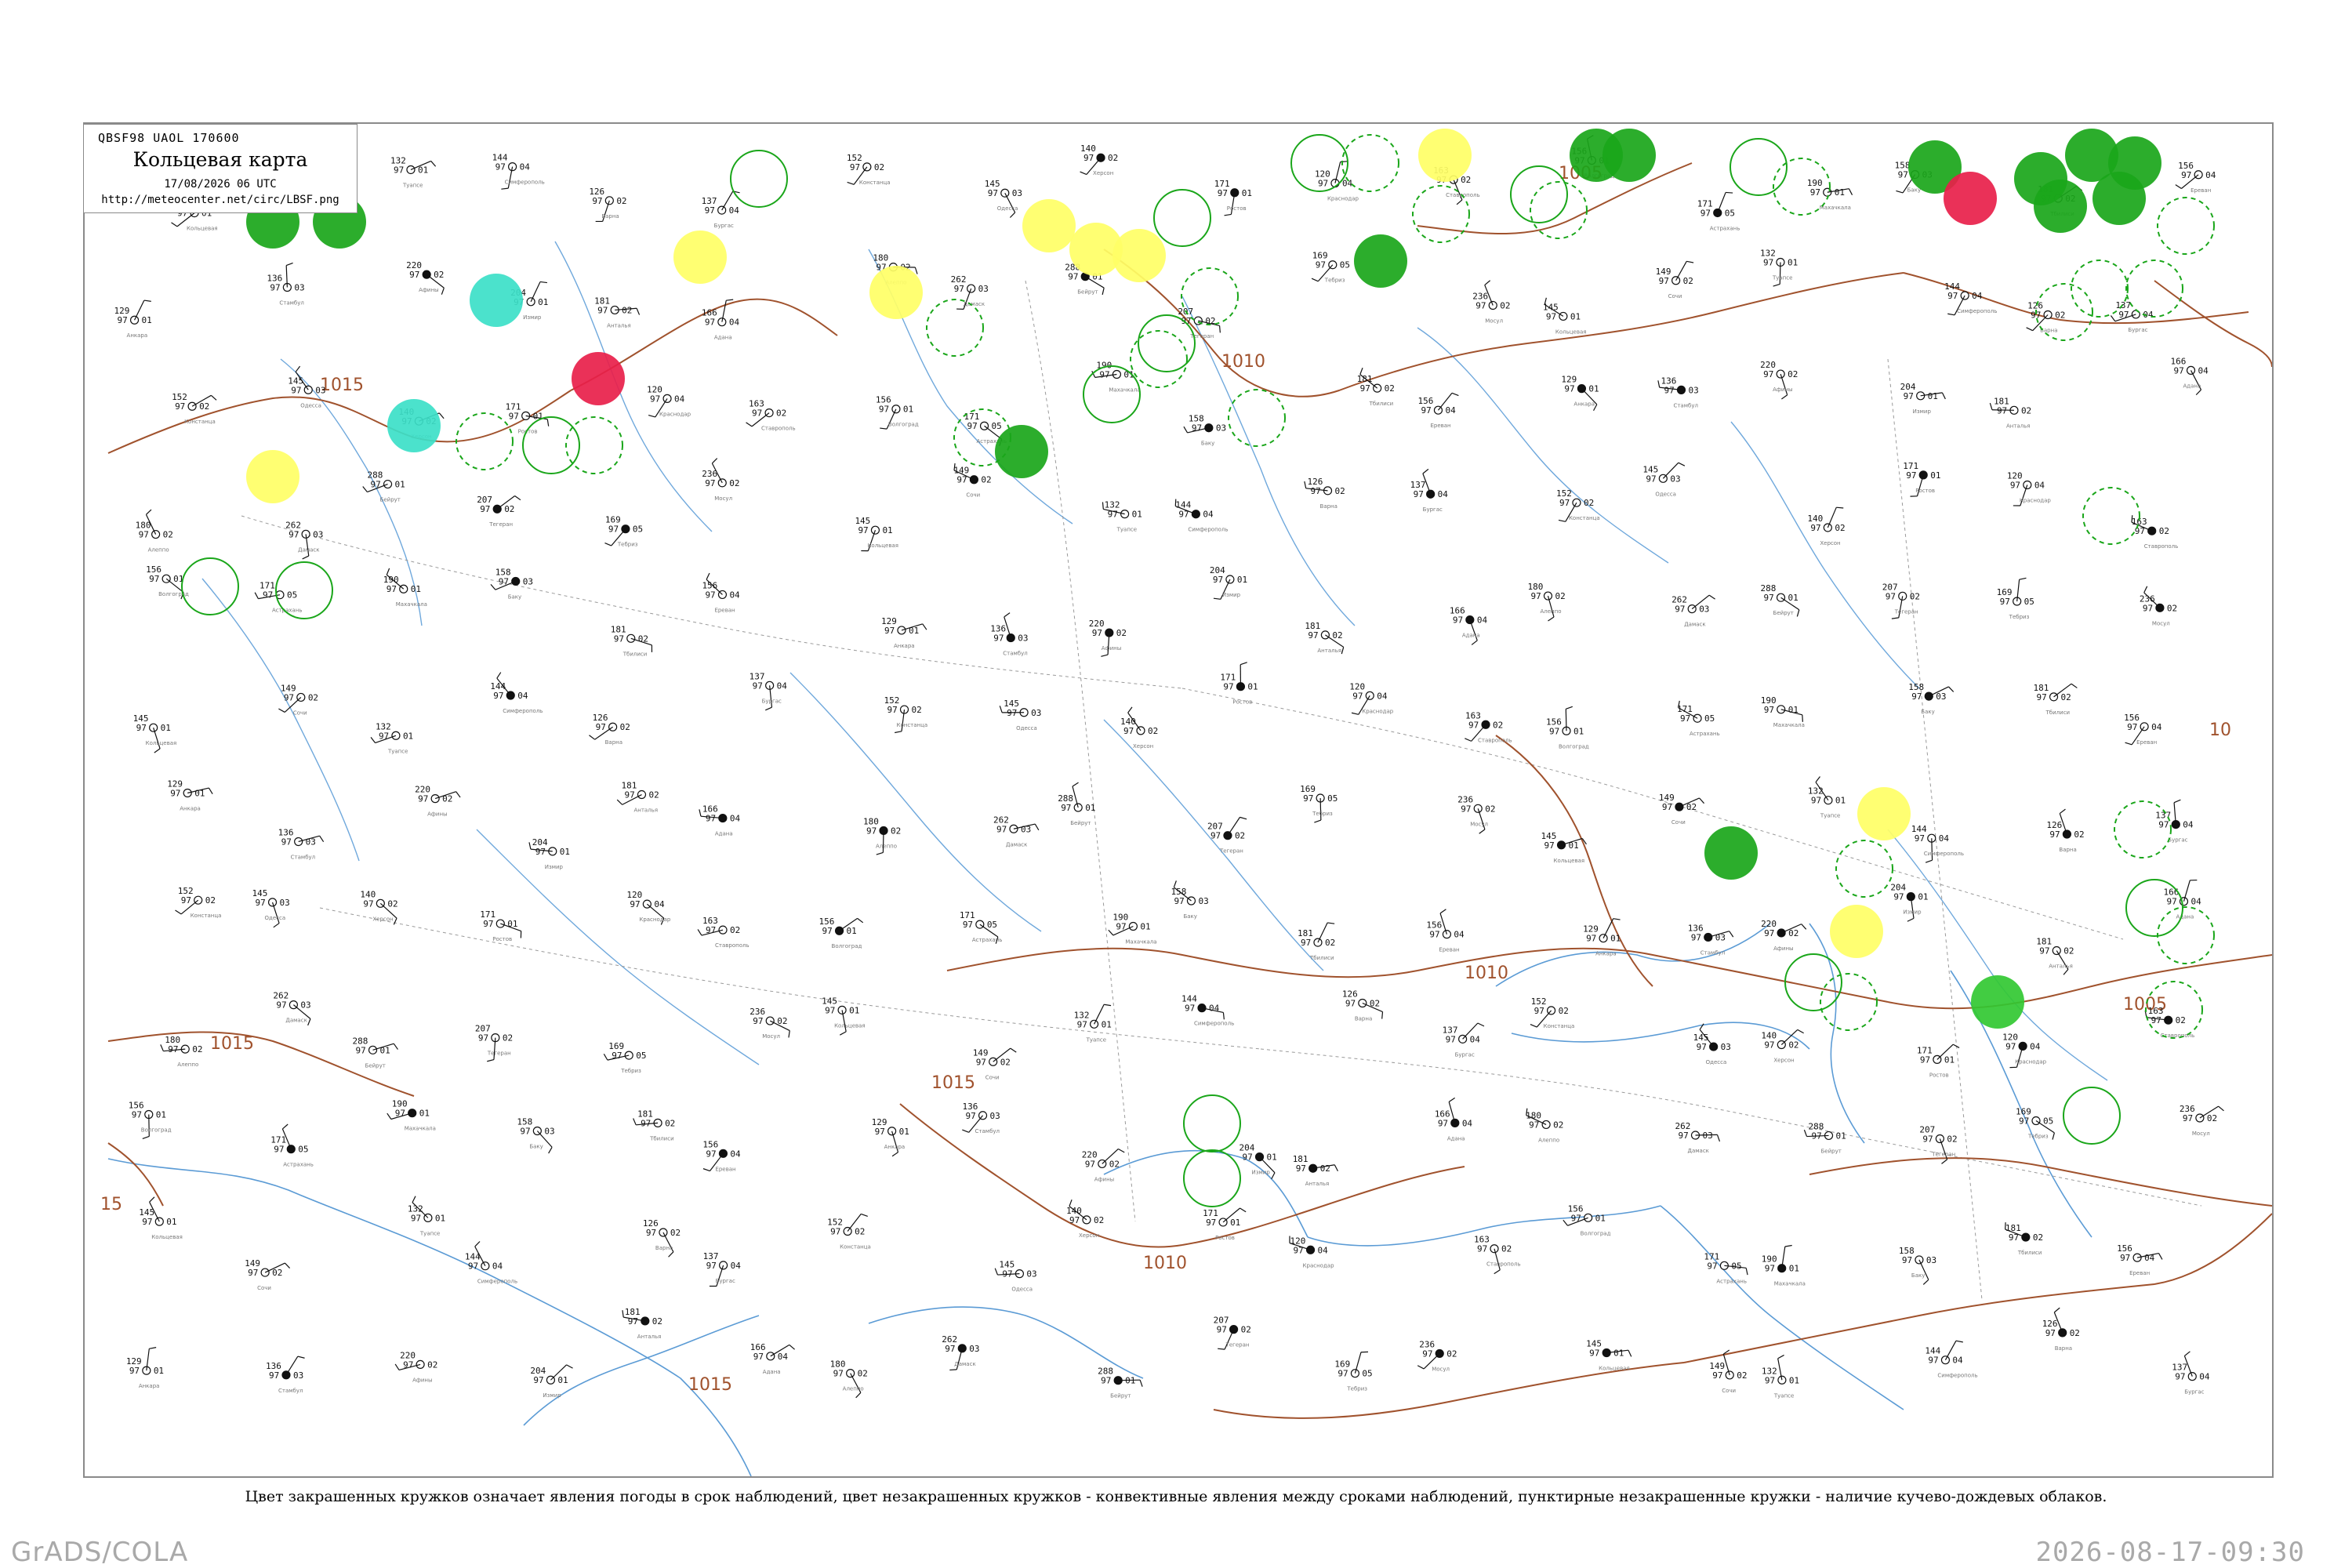 The width and height of the screenshot is (2352, 1568). What do you see at coordinates (286, 284) in the screenshot?
I see `station-plot: 13697 03Стамбул` at bounding box center [286, 284].